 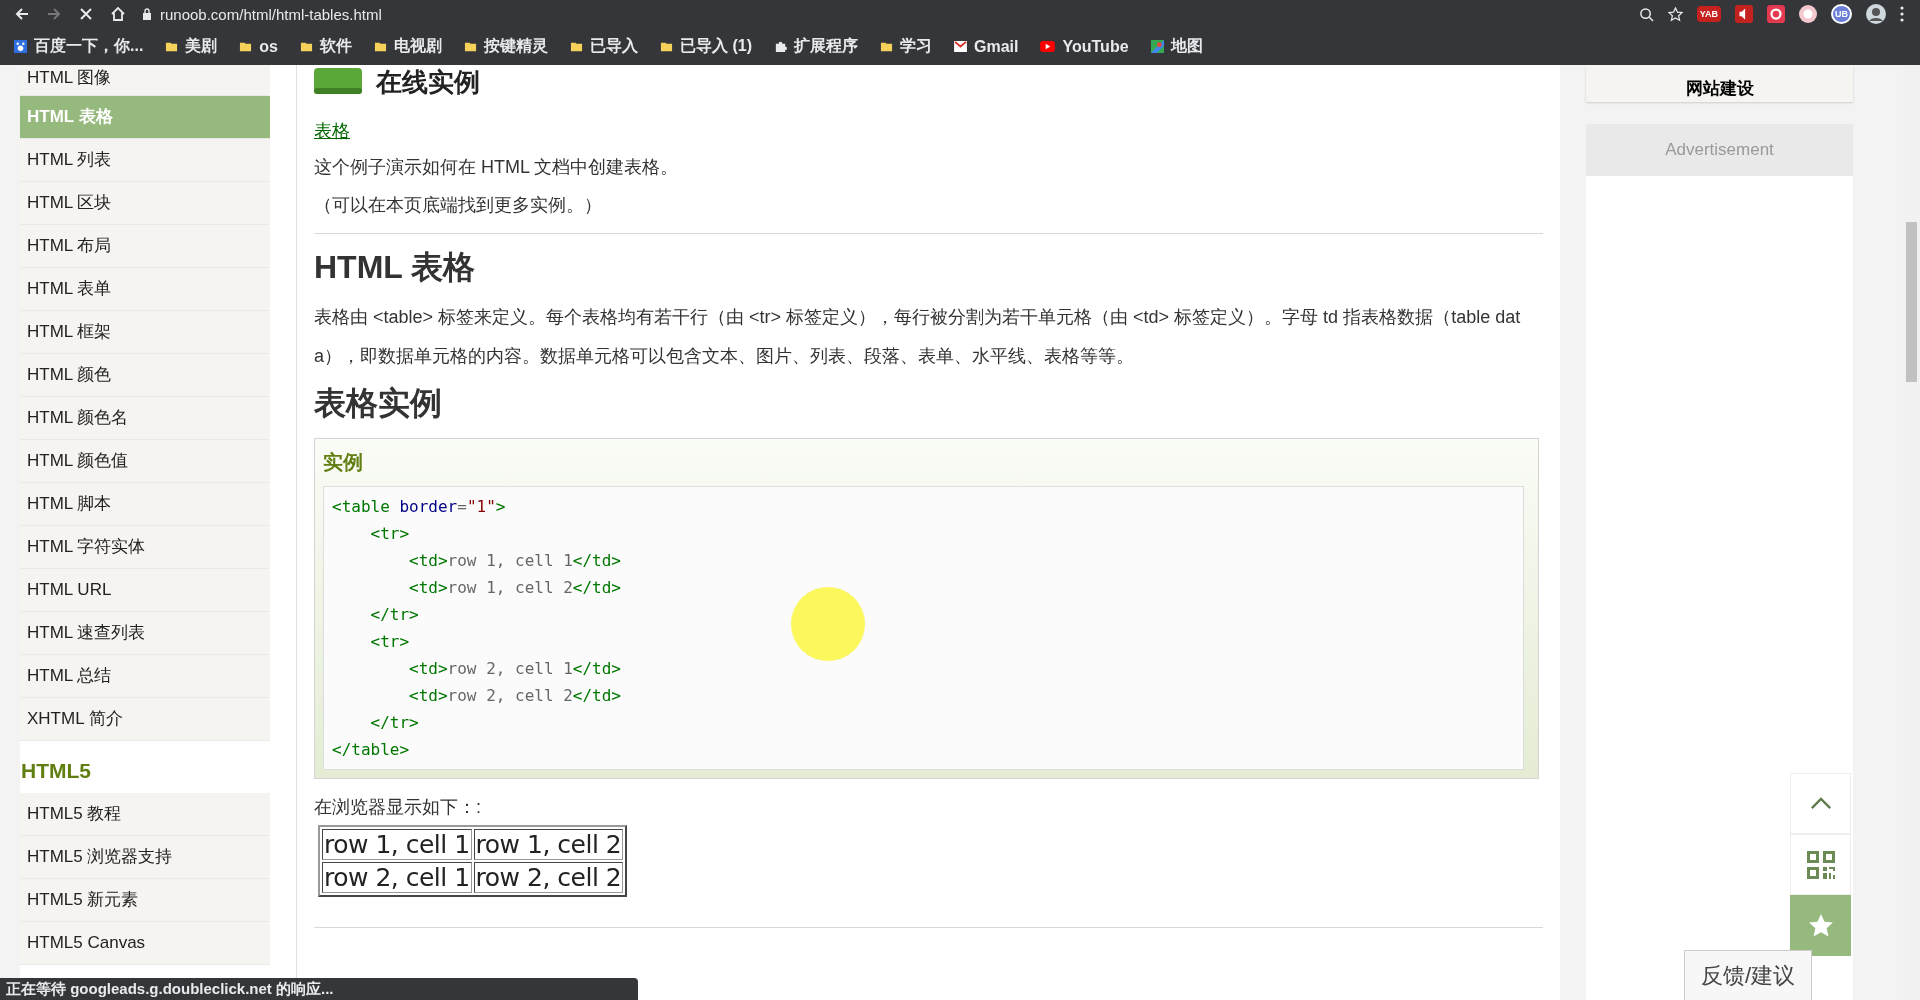 What do you see at coordinates (54, 14) in the screenshot?
I see `forward-icon` at bounding box center [54, 14].